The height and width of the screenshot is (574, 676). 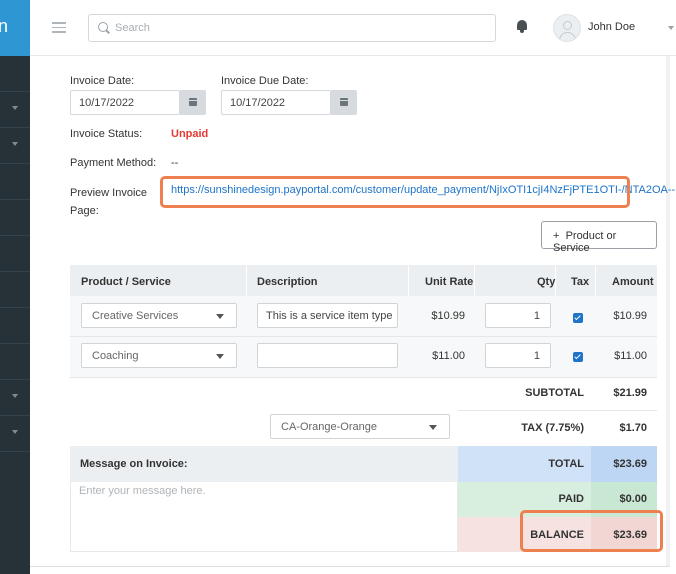 I want to click on search-box, so click(x=292, y=28).